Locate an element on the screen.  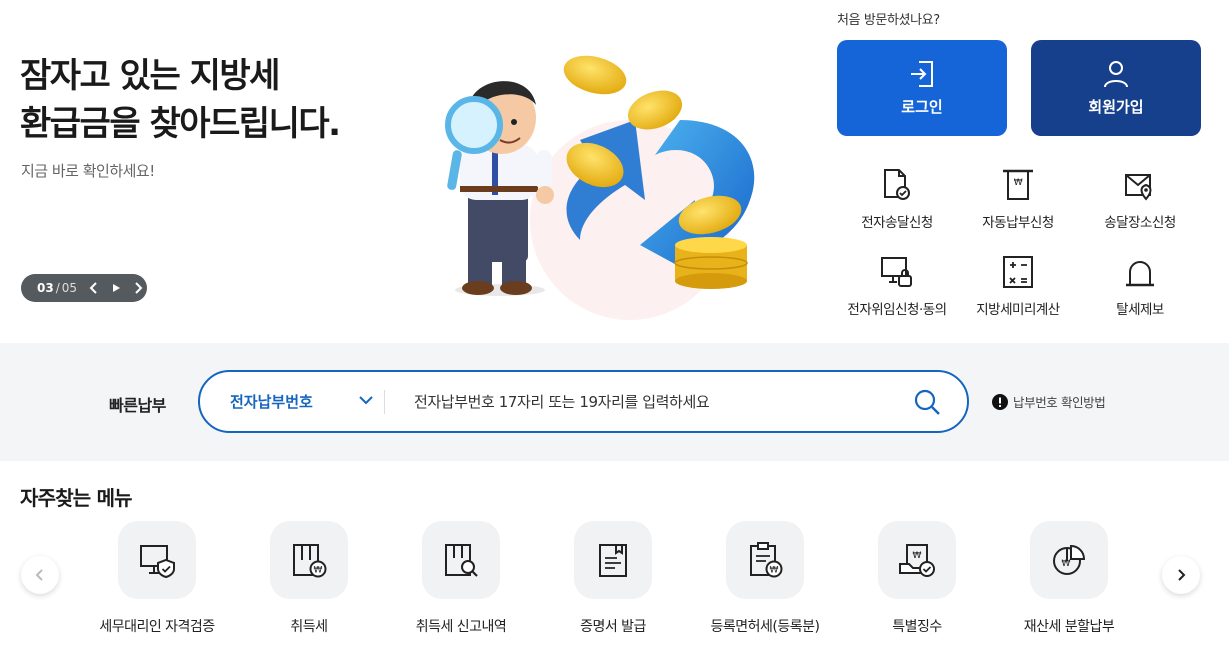
hero-title-line1: 잠자고 있는 지방세 is located at coordinates (150, 76).